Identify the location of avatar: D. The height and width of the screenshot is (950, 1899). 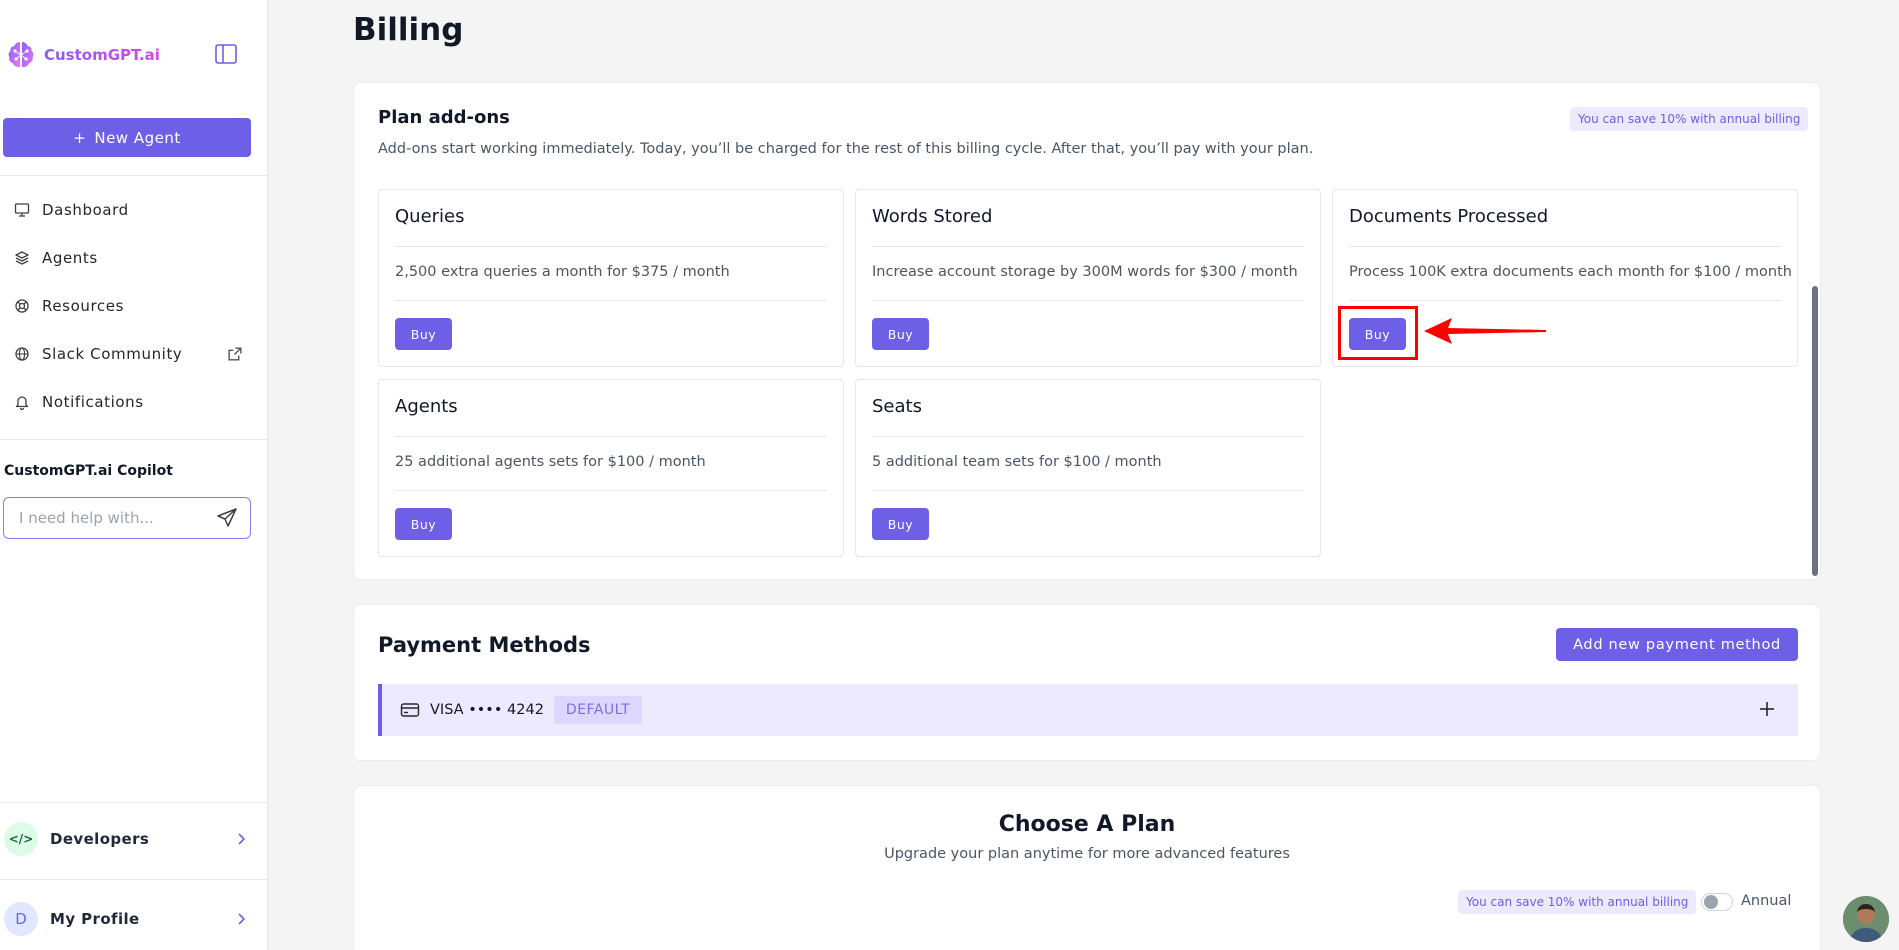
(21, 919).